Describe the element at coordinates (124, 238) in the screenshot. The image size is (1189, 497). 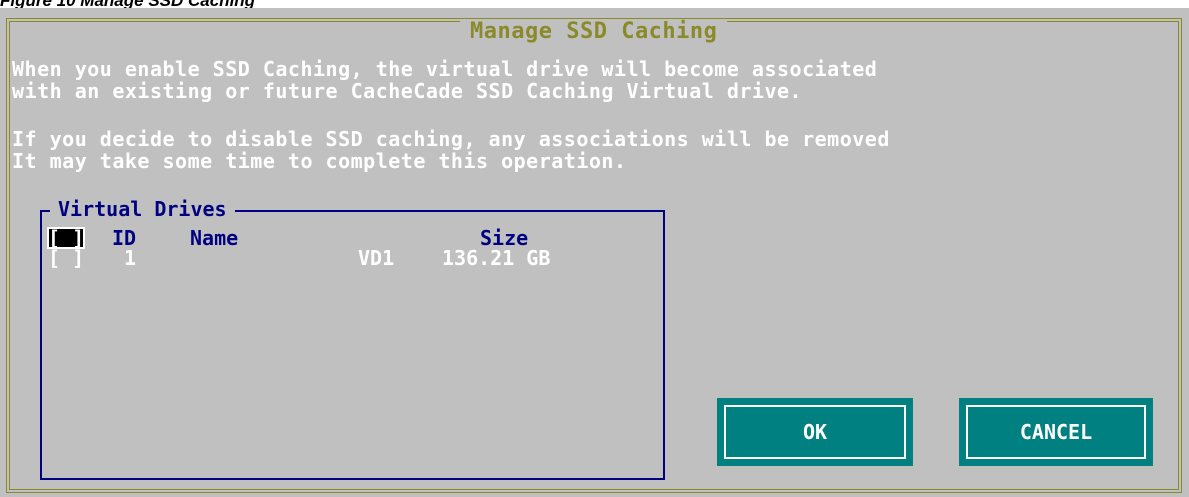
I see `column-header-id: ID` at that location.